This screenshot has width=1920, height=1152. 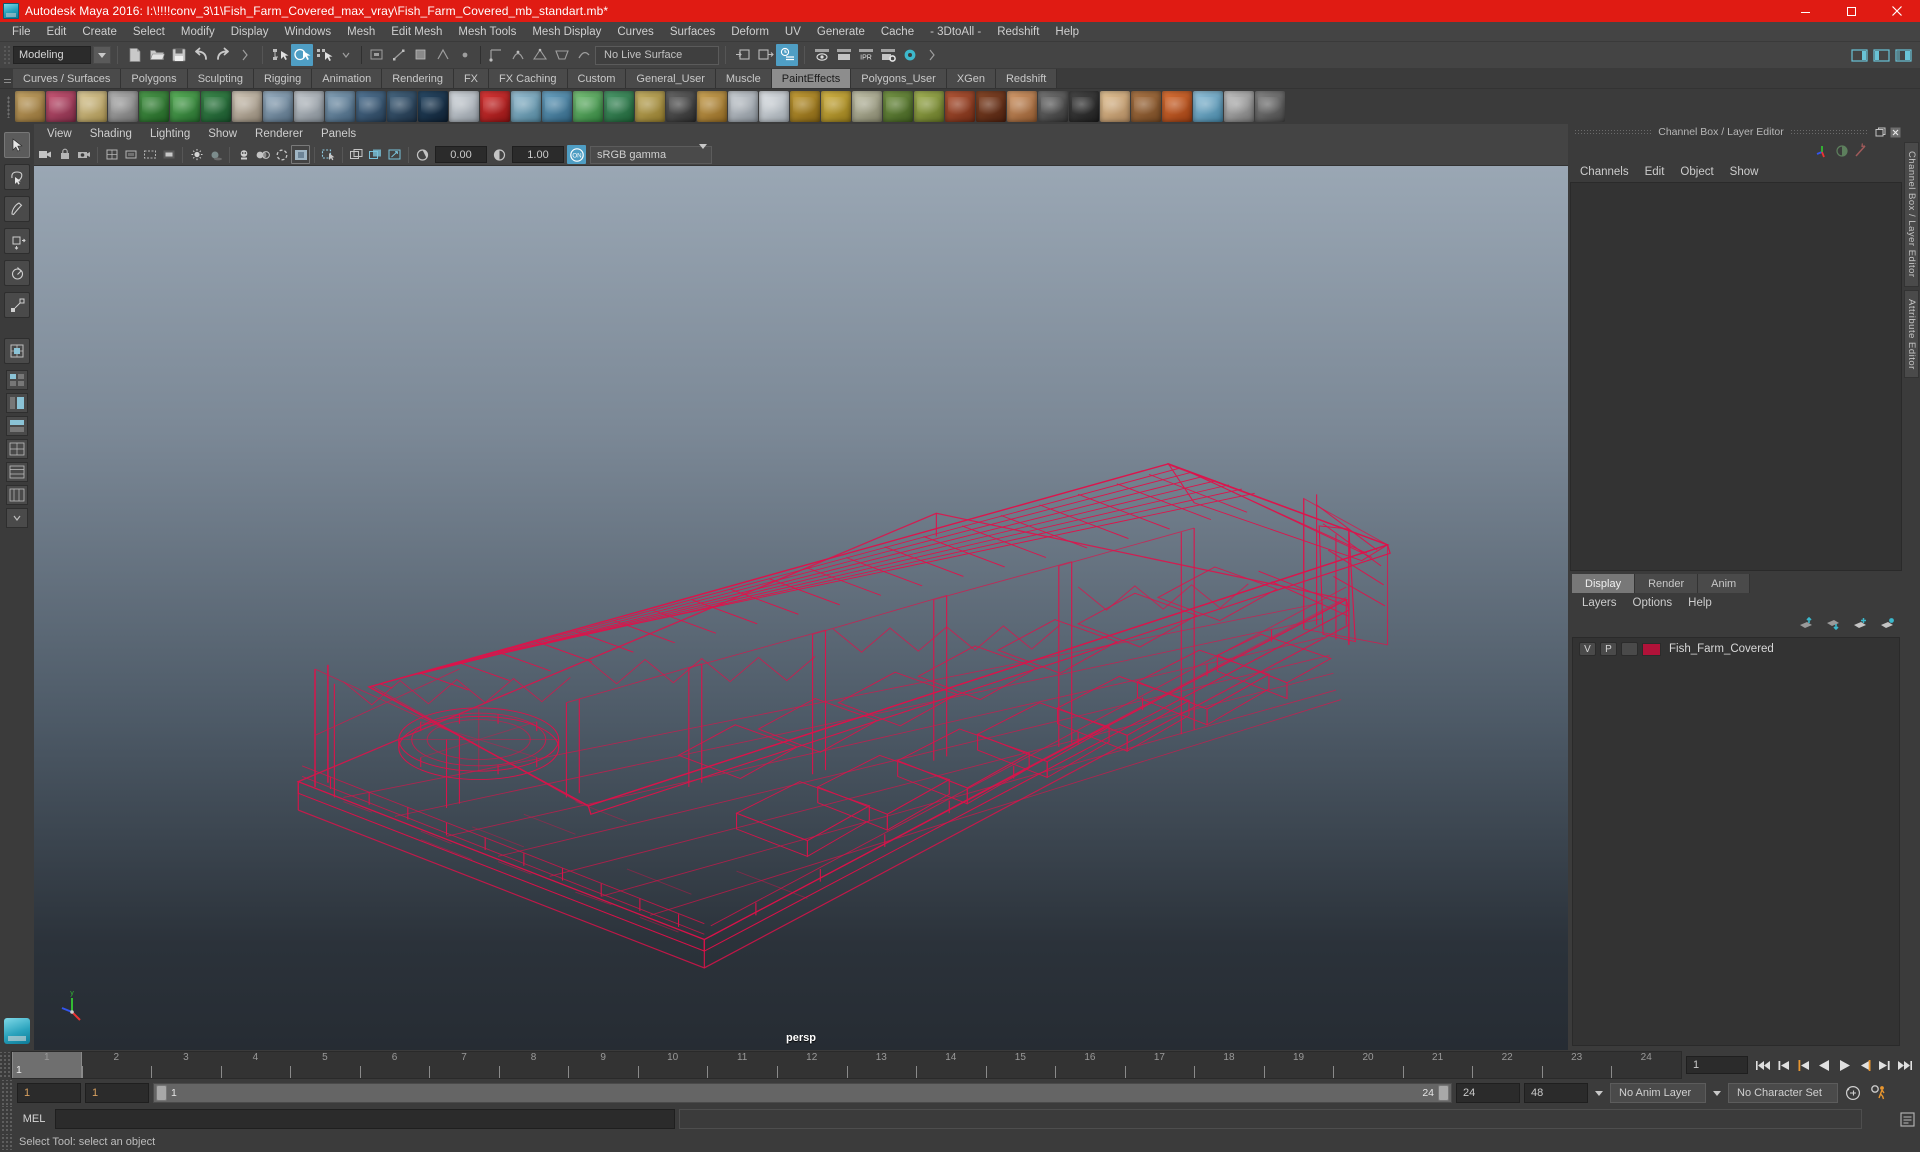 I want to click on character-set-select: No Character Set, so click(x=1783, y=1093).